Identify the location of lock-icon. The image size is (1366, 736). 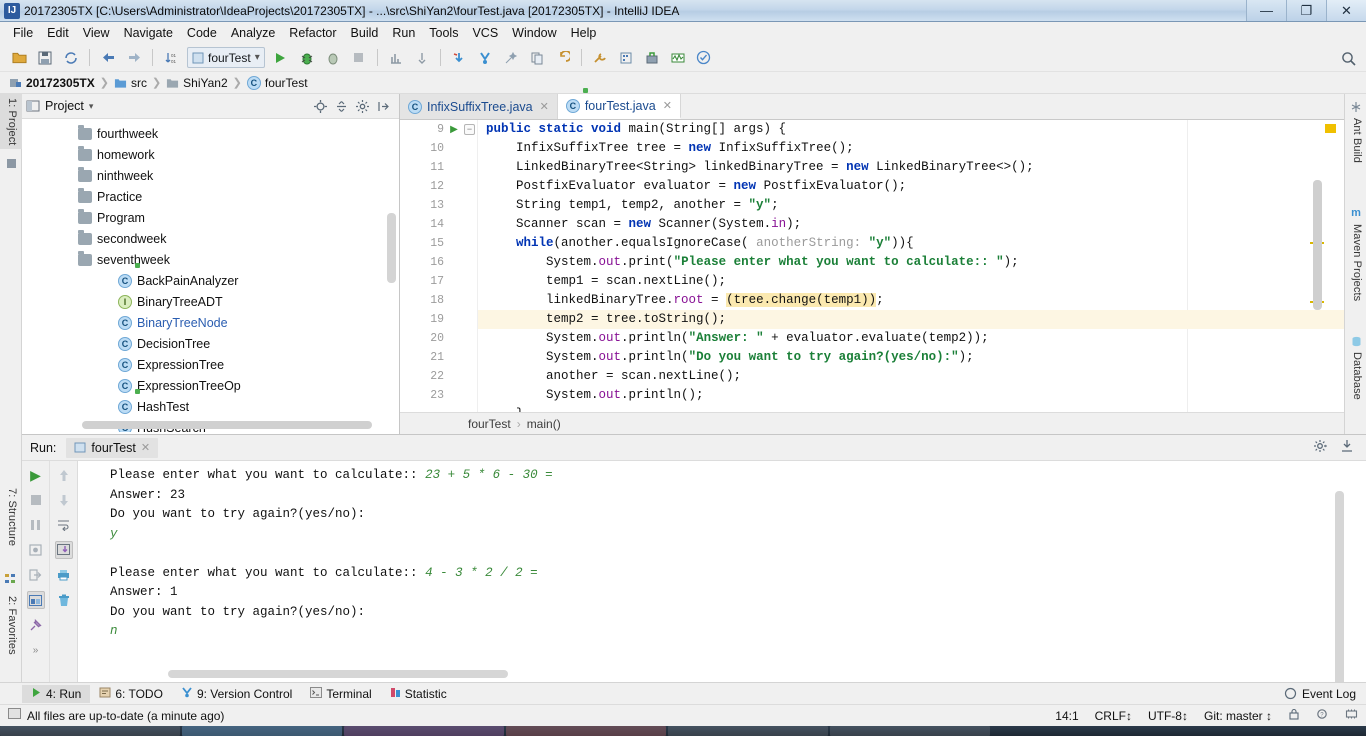
(1294, 715).